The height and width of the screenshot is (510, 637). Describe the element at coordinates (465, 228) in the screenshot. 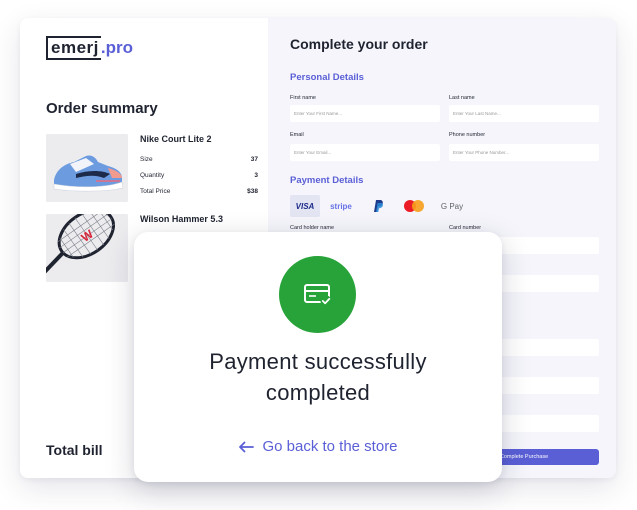

I see `card-number-label: Card number` at that location.